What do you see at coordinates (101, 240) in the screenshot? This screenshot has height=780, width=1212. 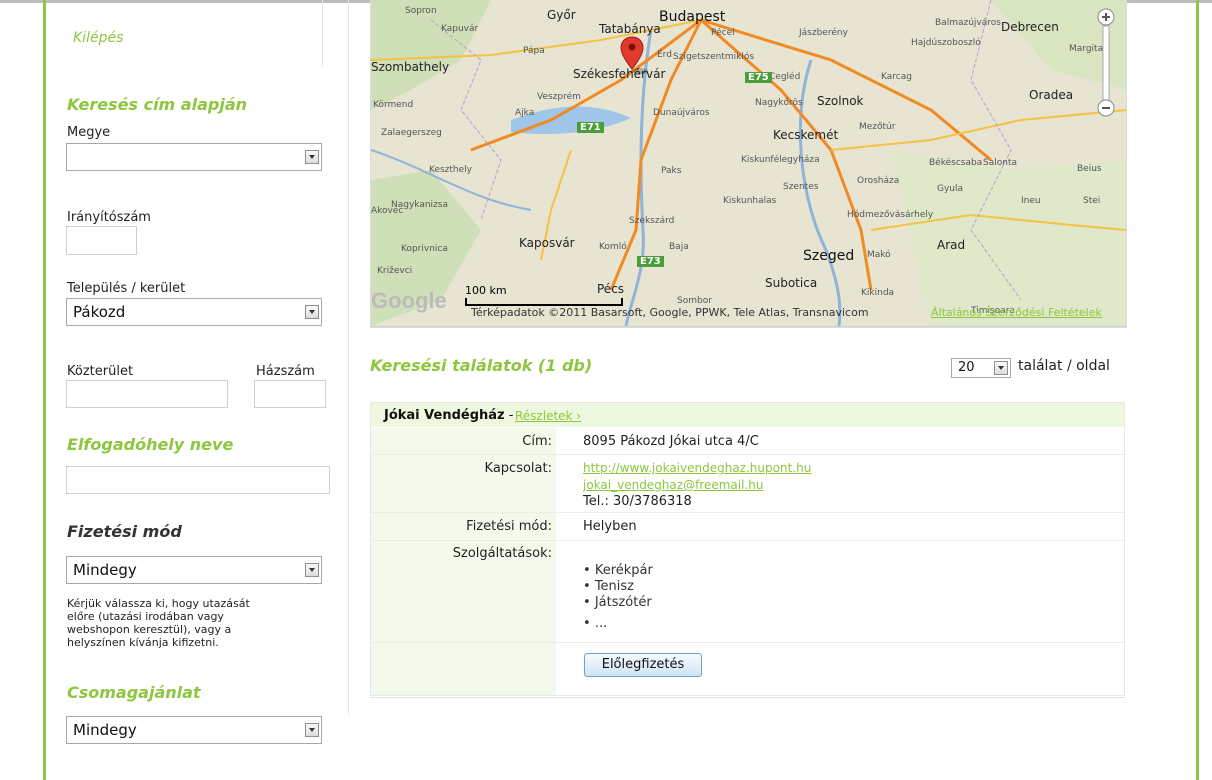 I see `zip-input` at bounding box center [101, 240].